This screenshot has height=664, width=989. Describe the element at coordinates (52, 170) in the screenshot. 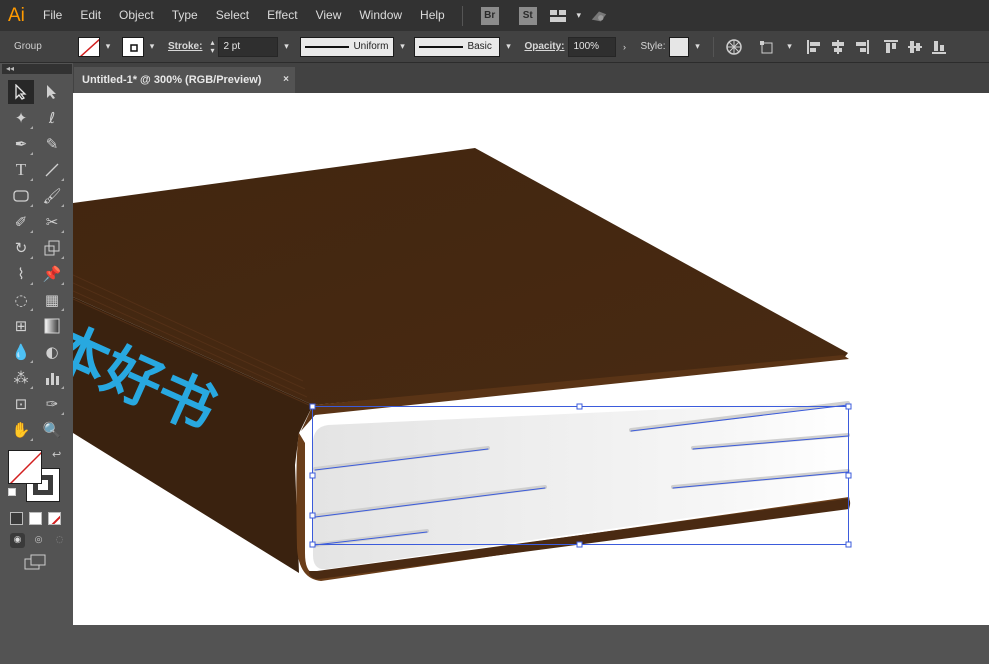

I see `line-segment-tool-icon` at that location.